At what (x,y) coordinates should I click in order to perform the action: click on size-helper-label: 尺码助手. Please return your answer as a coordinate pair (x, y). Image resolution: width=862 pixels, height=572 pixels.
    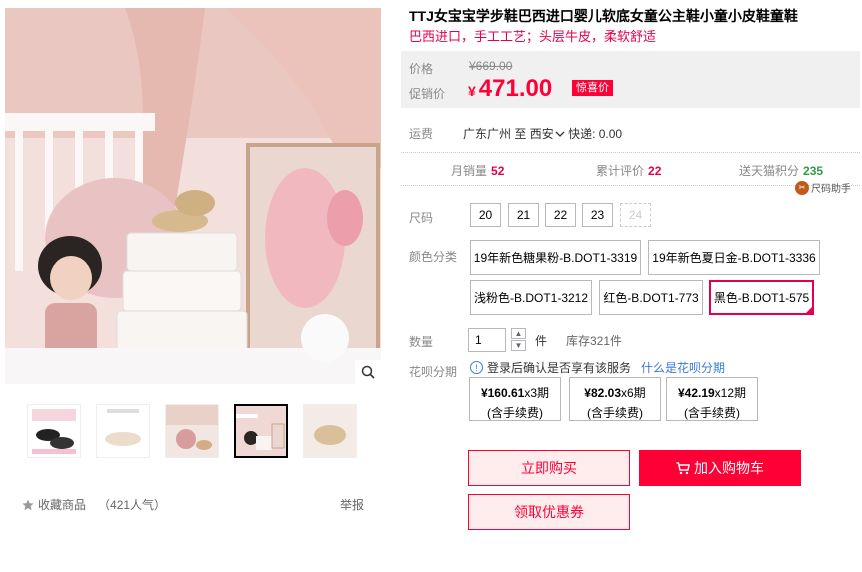
    Looking at the image, I should click on (831, 189).